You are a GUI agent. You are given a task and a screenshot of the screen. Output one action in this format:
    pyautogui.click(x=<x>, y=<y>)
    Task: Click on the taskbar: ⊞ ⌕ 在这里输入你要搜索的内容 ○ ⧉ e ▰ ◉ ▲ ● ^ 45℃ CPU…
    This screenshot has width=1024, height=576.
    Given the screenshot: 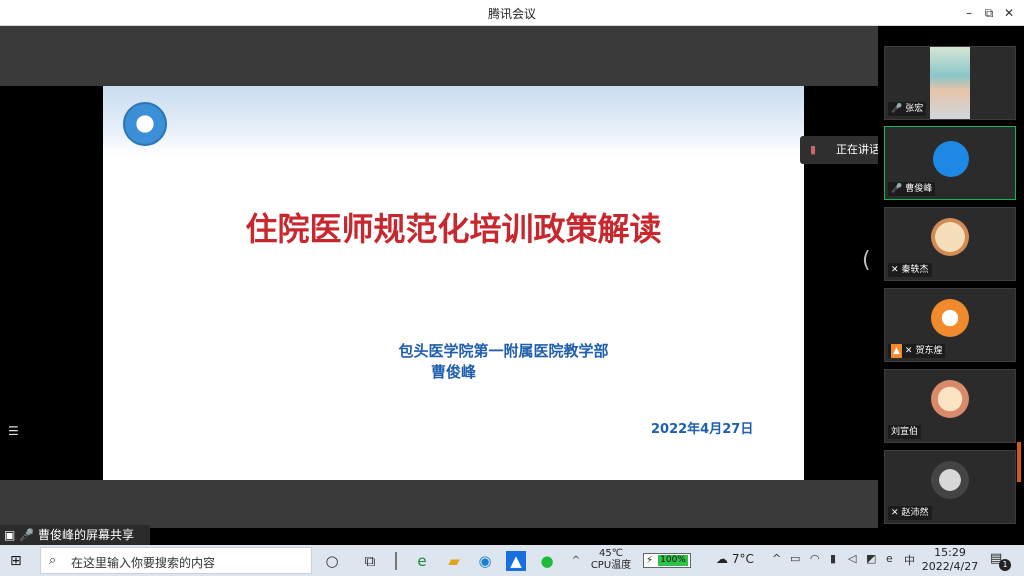 What is the action you would take?
    pyautogui.click(x=512, y=560)
    